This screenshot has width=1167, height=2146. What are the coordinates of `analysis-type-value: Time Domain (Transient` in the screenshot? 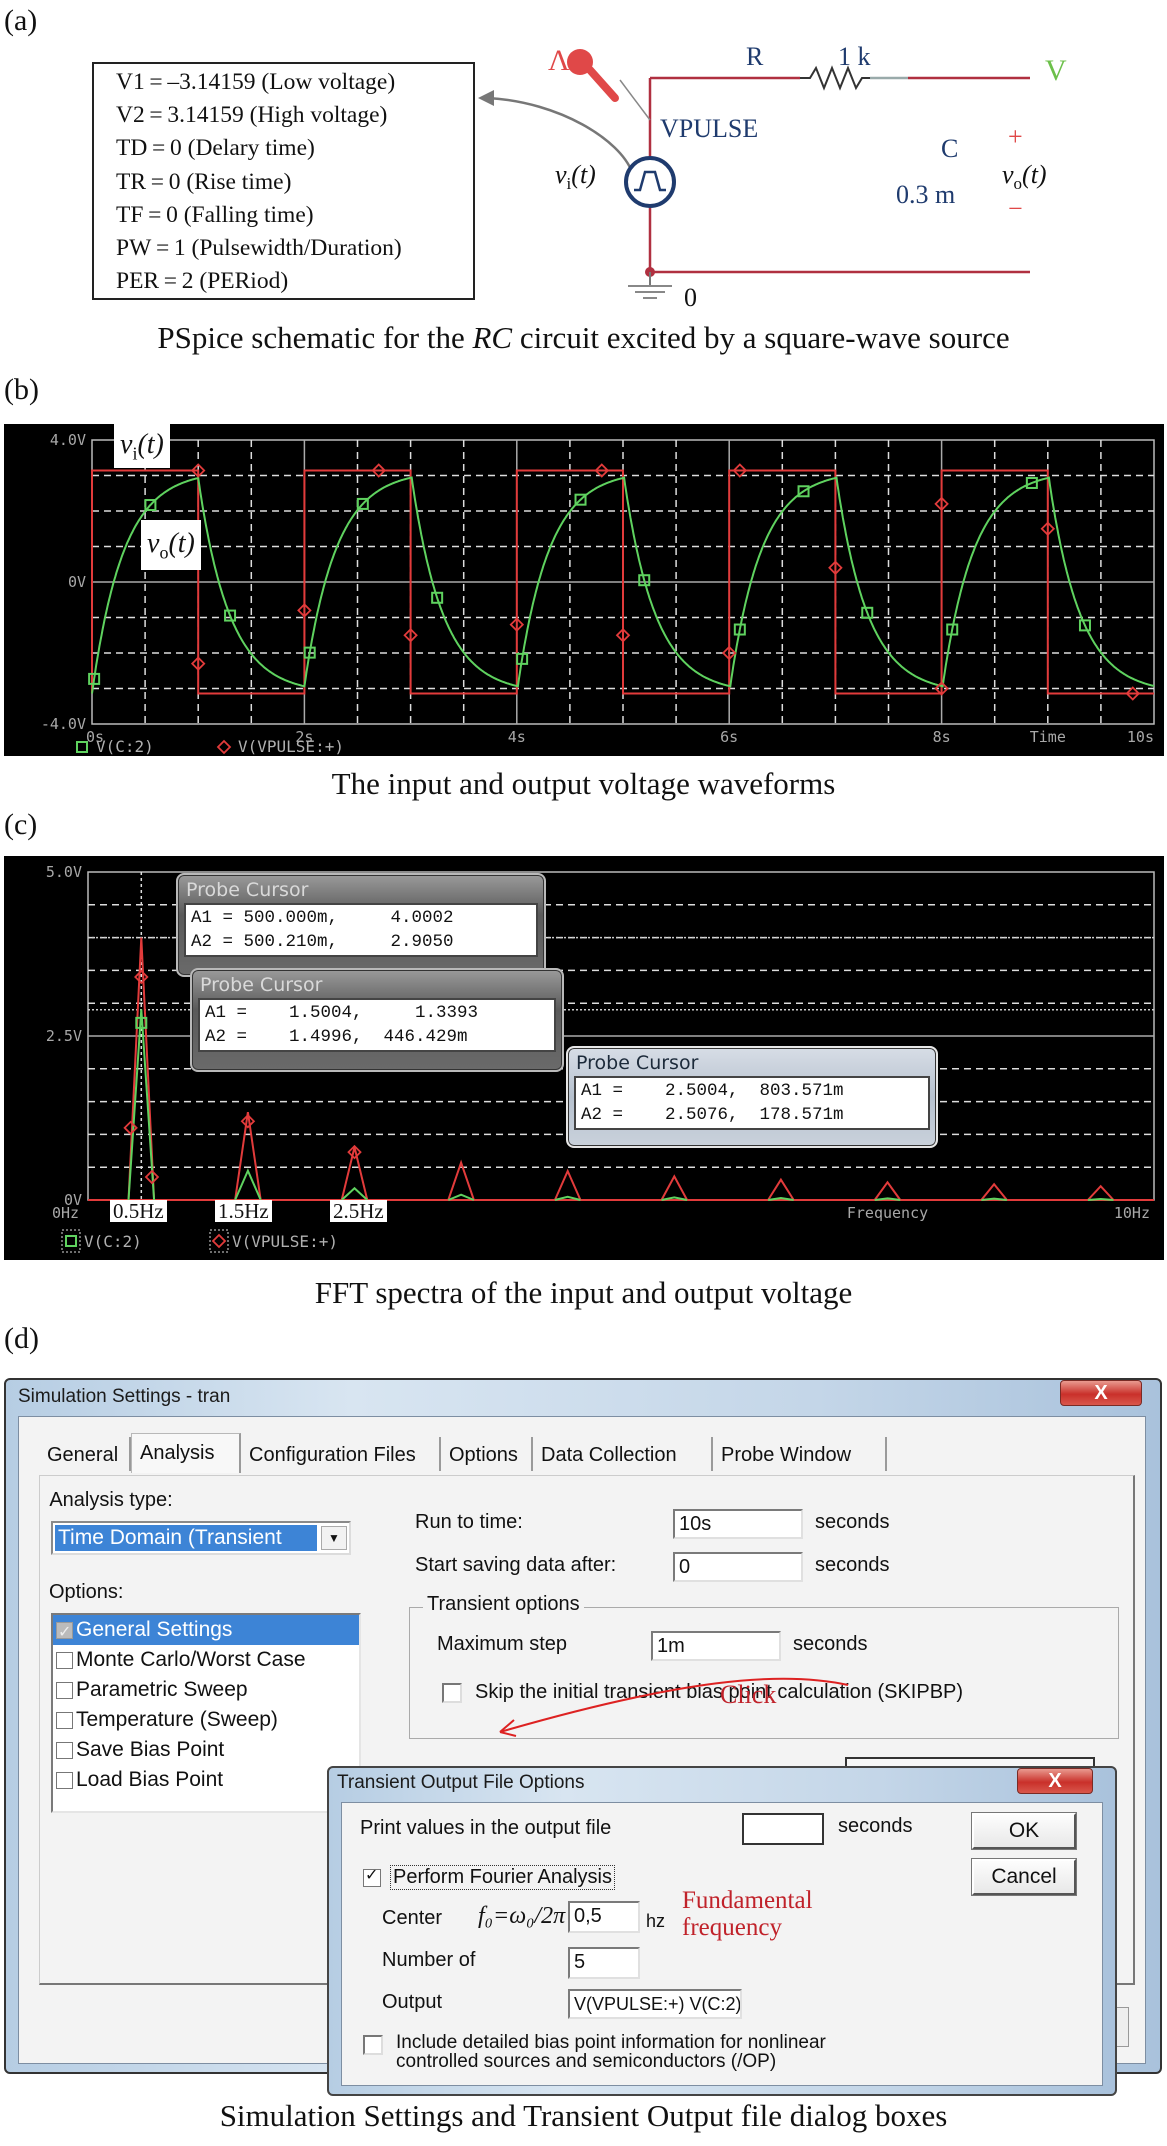 It's located at (186, 1538).